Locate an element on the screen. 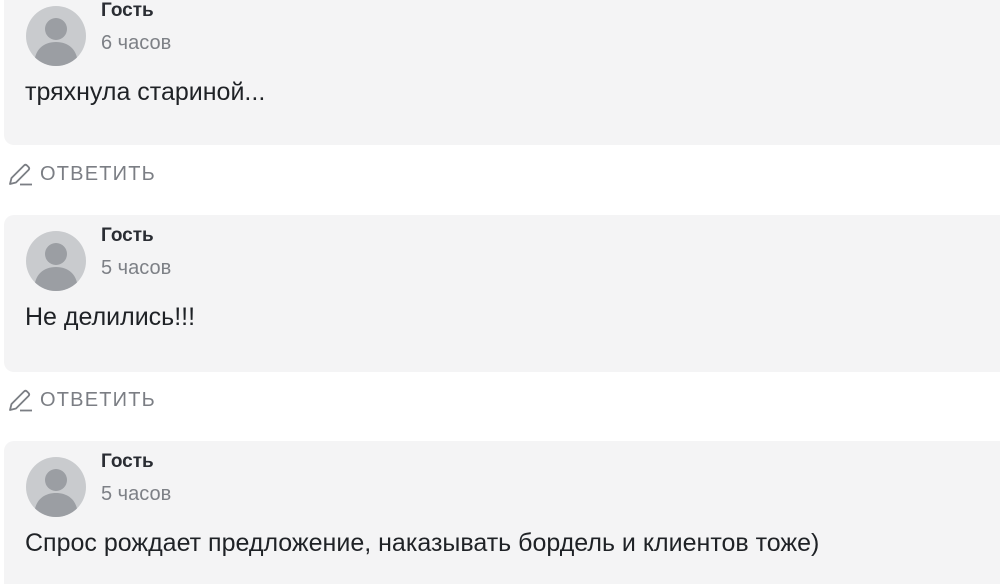 The height and width of the screenshot is (584, 1000). comment-text: Не делились!!! is located at coordinates (110, 317).